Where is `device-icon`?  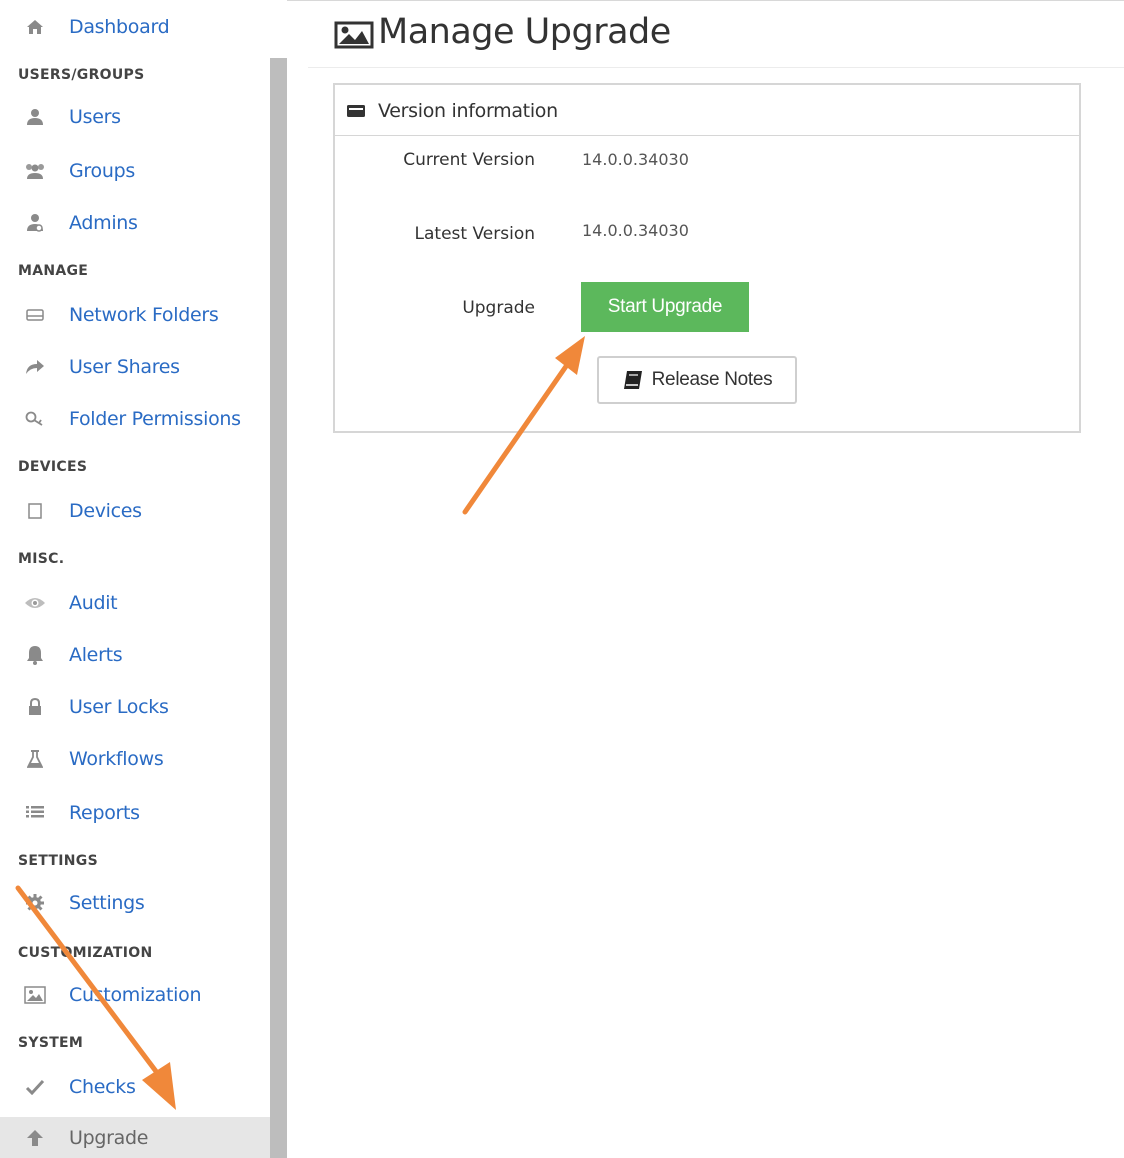 device-icon is located at coordinates (35, 511).